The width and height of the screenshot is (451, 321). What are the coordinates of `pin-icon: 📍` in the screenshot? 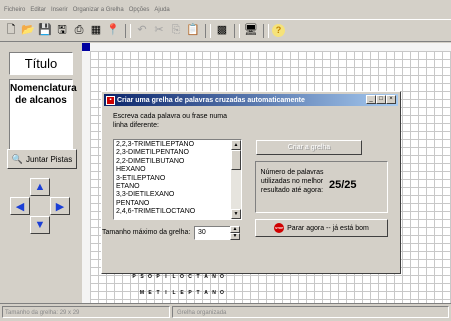 It's located at (113, 31).